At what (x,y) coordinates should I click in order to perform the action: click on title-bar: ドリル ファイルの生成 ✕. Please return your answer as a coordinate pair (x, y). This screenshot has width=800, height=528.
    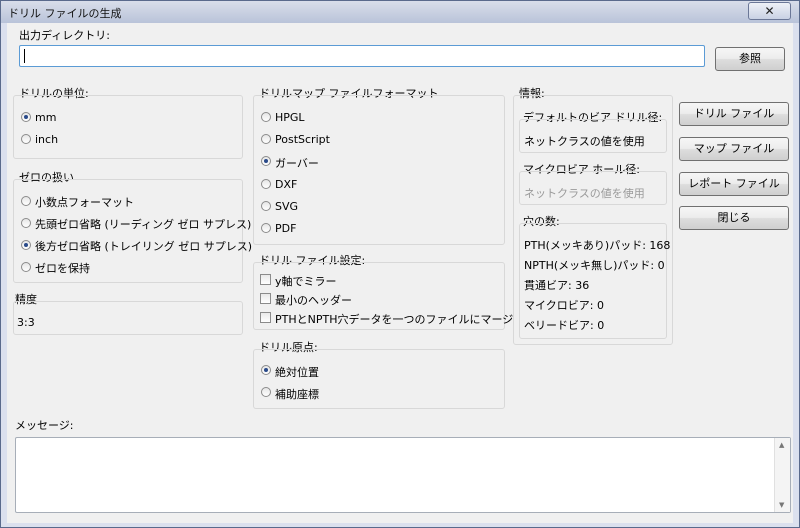
    Looking at the image, I should click on (400, 12).